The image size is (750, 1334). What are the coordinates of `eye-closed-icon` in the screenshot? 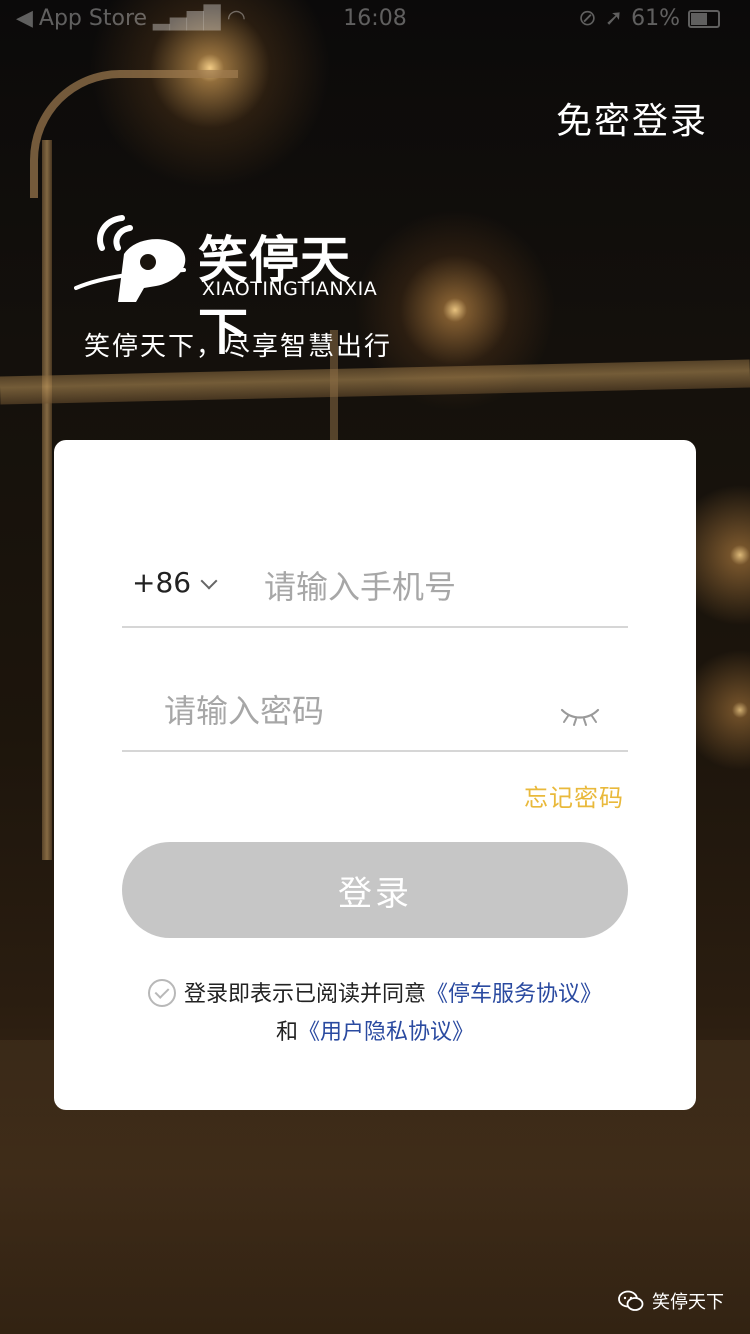 It's located at (580, 713).